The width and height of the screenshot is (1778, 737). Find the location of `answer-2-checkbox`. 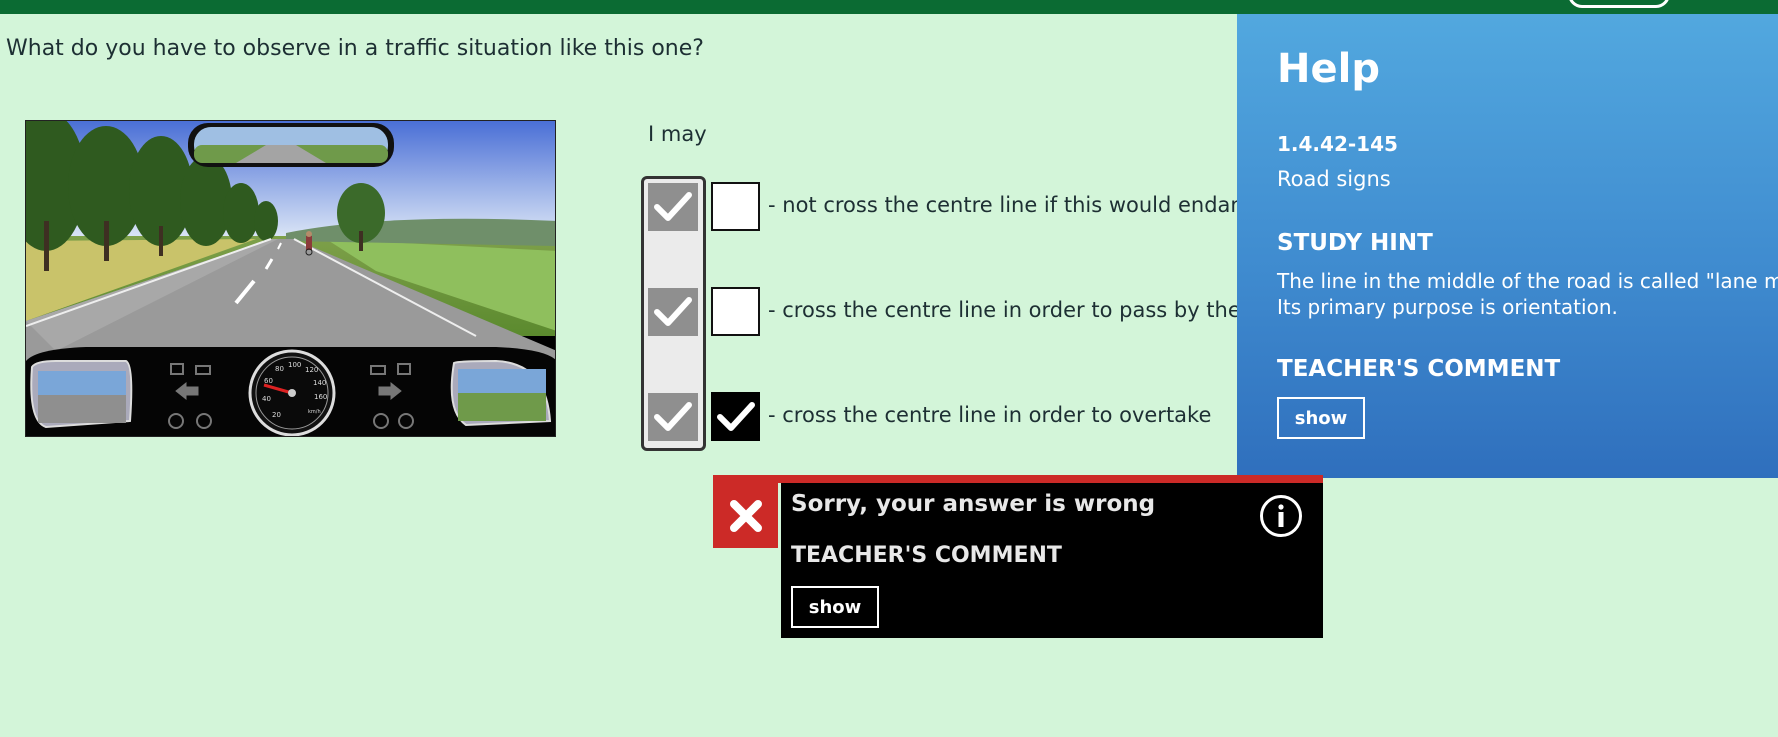

answer-2-checkbox is located at coordinates (735, 311).